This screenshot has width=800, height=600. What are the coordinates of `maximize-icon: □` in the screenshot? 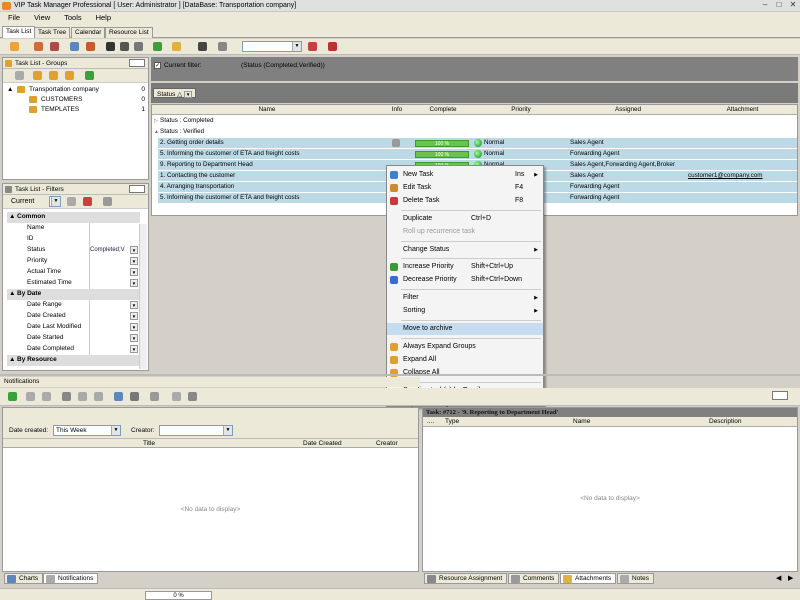 It's located at (779, 5).